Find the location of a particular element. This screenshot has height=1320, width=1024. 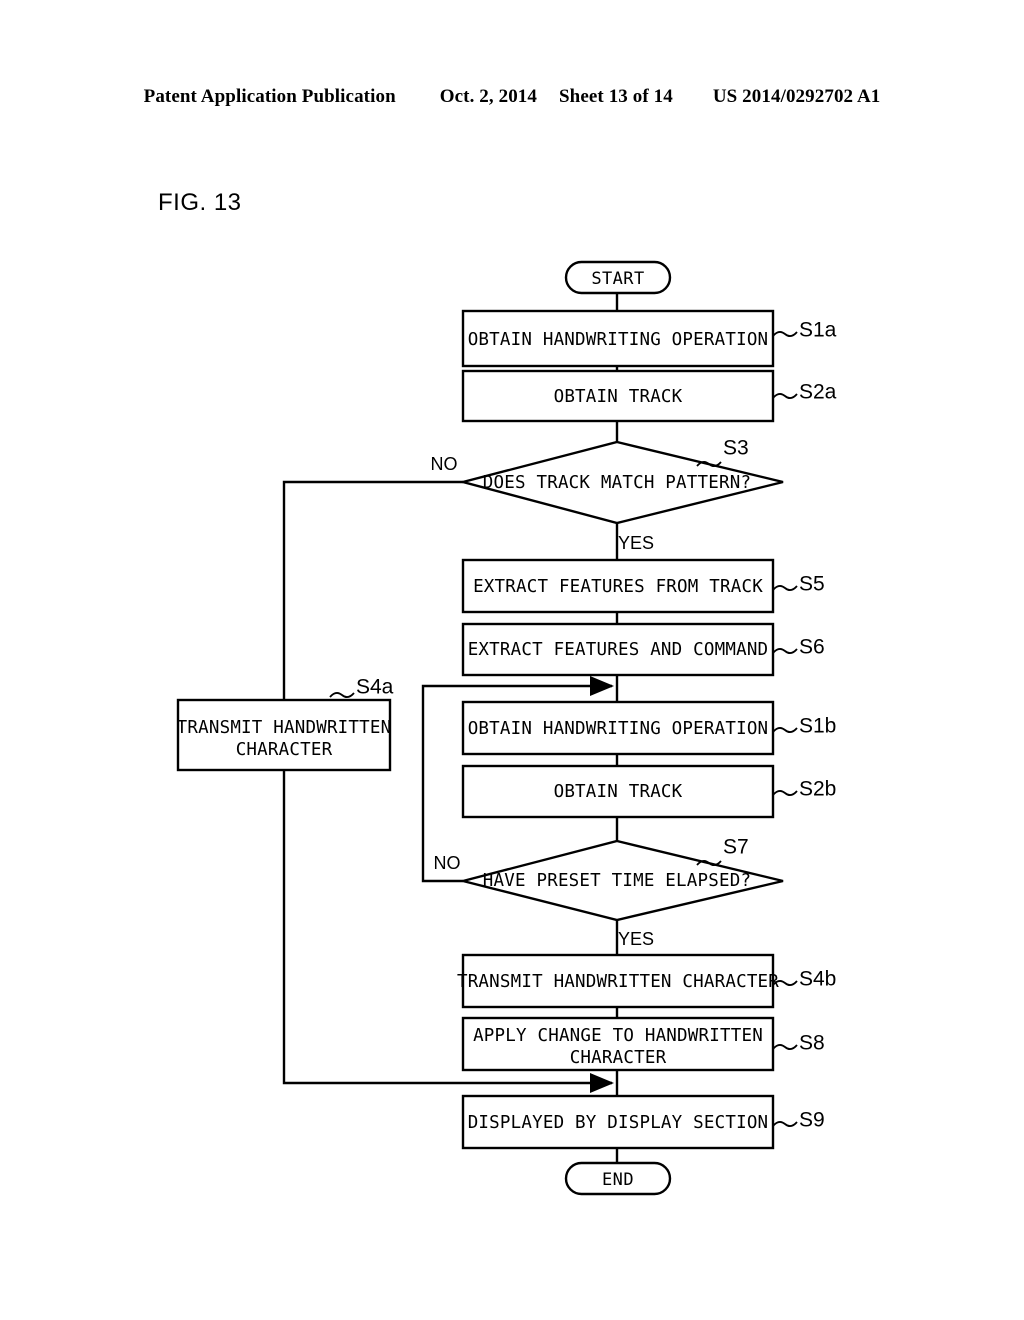

node-start-label: START is located at coordinates (617, 279).